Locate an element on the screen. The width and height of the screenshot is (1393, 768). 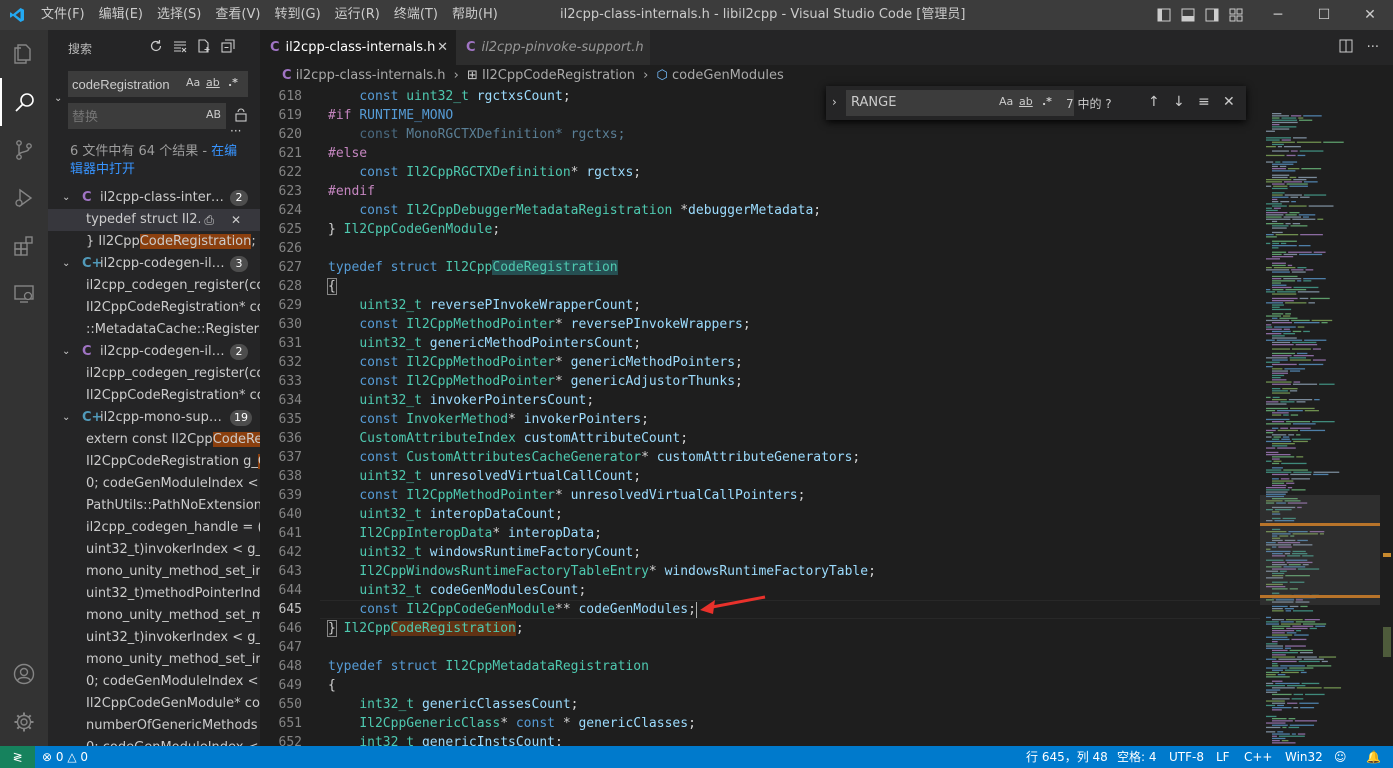
vertical-scrollbar is located at coordinates (1386, 416).